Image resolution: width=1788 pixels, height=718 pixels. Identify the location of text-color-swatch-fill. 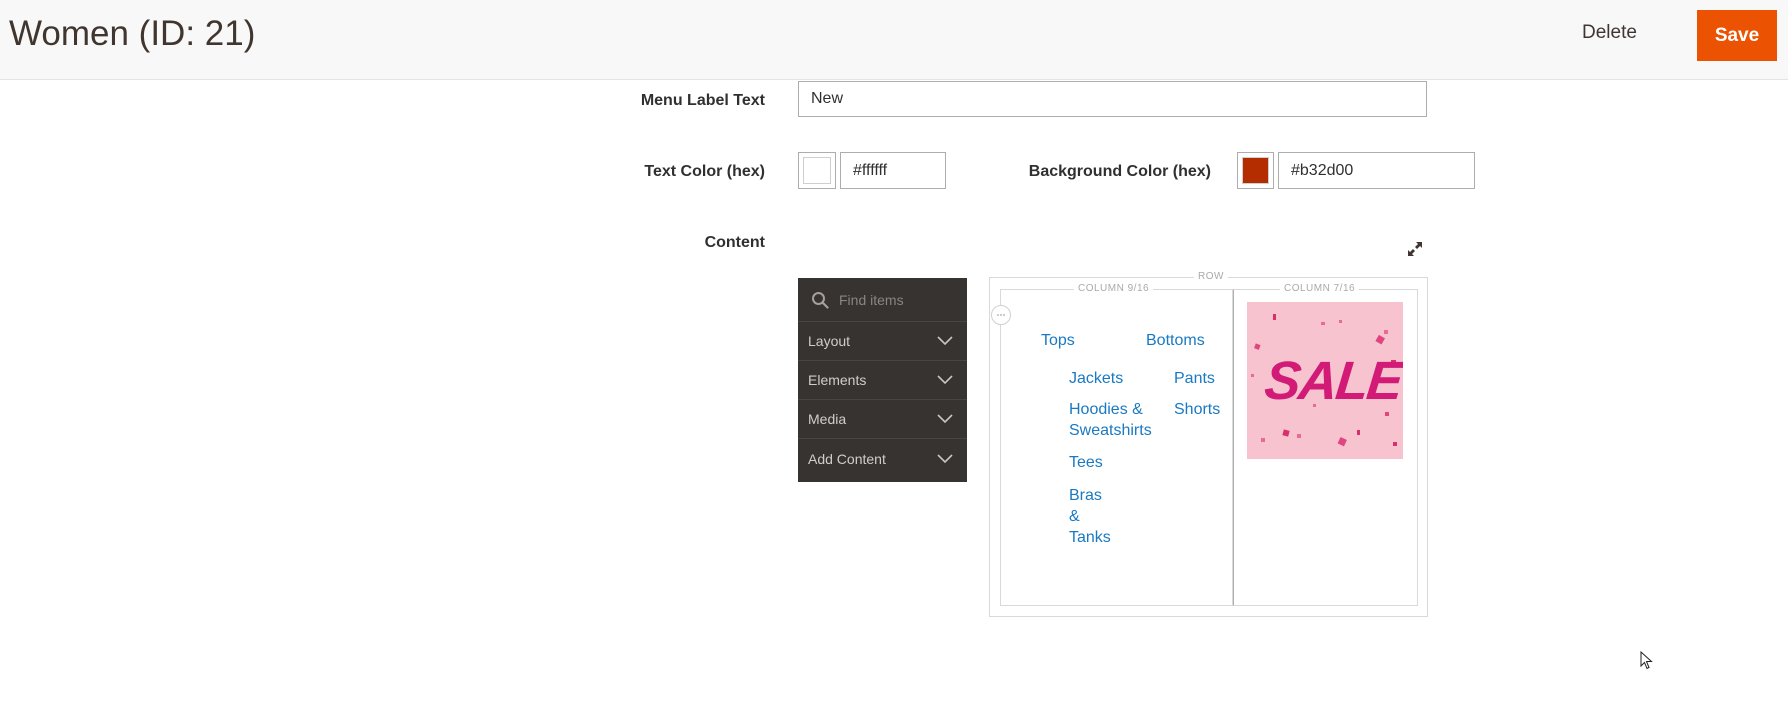
(817, 170).